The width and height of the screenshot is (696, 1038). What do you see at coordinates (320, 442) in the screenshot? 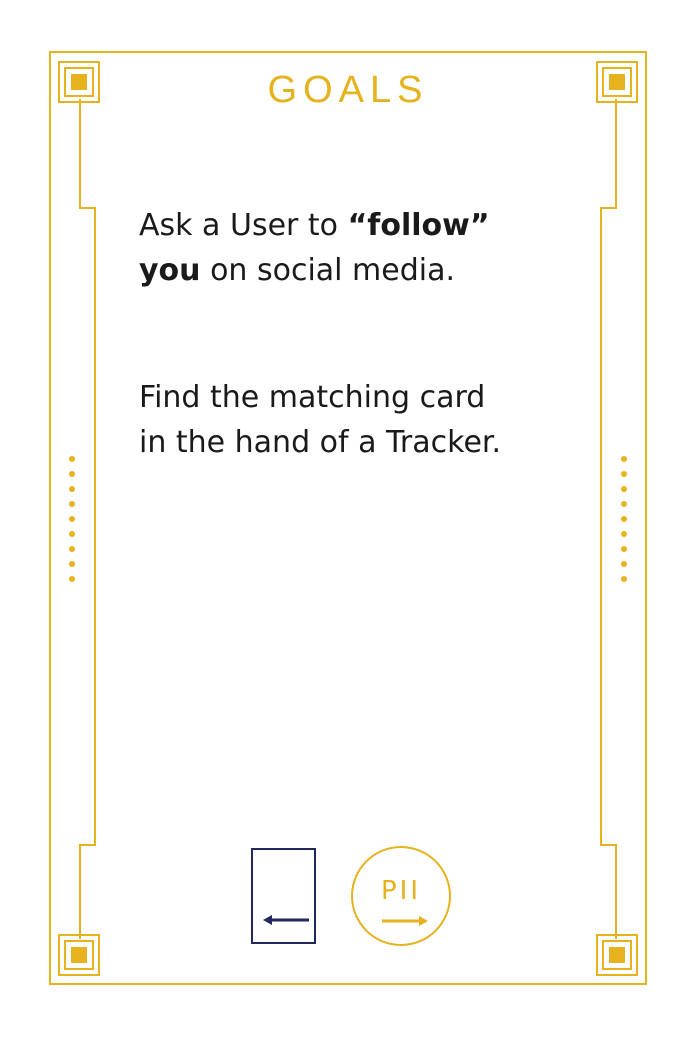
I see `goal-2-line-2: in the hand of a Tracker.` at bounding box center [320, 442].